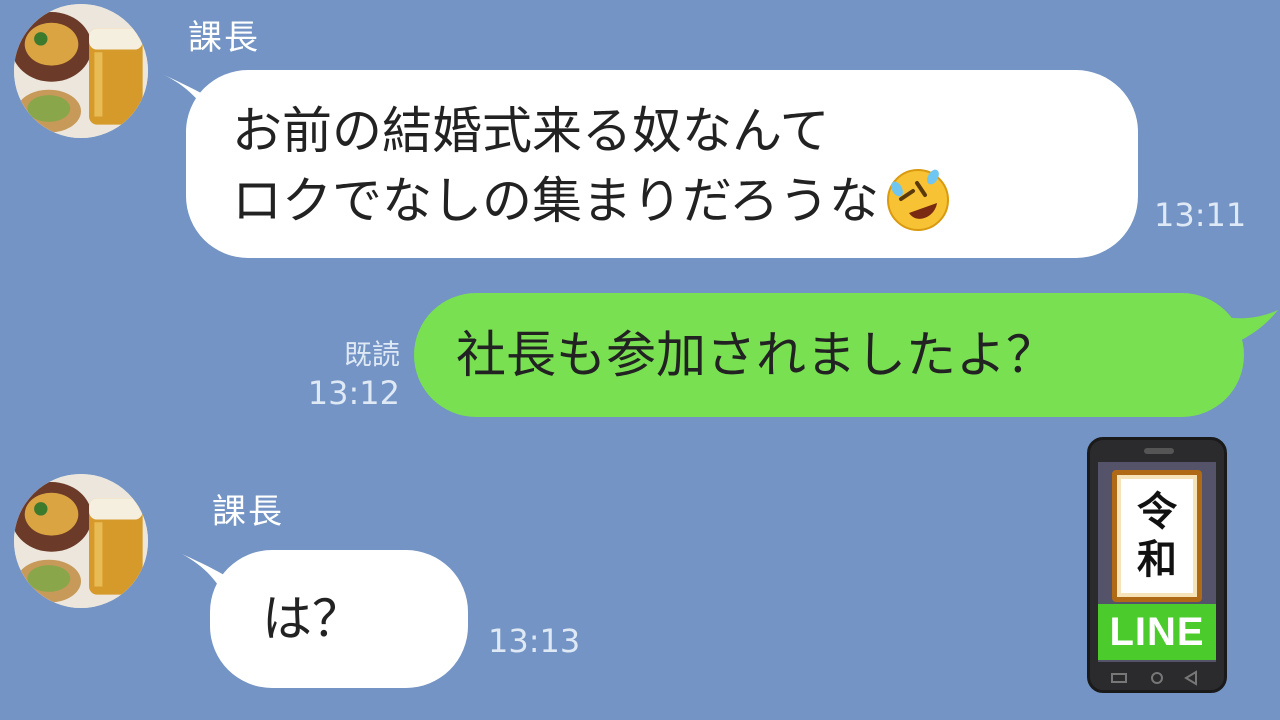 The image size is (1280, 720). I want to click on reiwa-line-phone-badge: 令 和 LINE, so click(1157, 565).